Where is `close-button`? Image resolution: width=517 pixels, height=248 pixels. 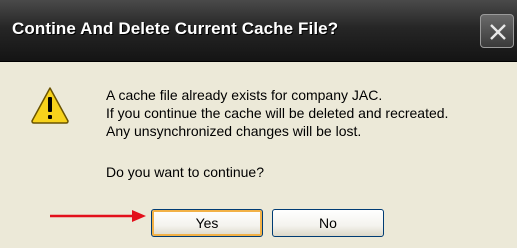 close-button is located at coordinates (497, 31).